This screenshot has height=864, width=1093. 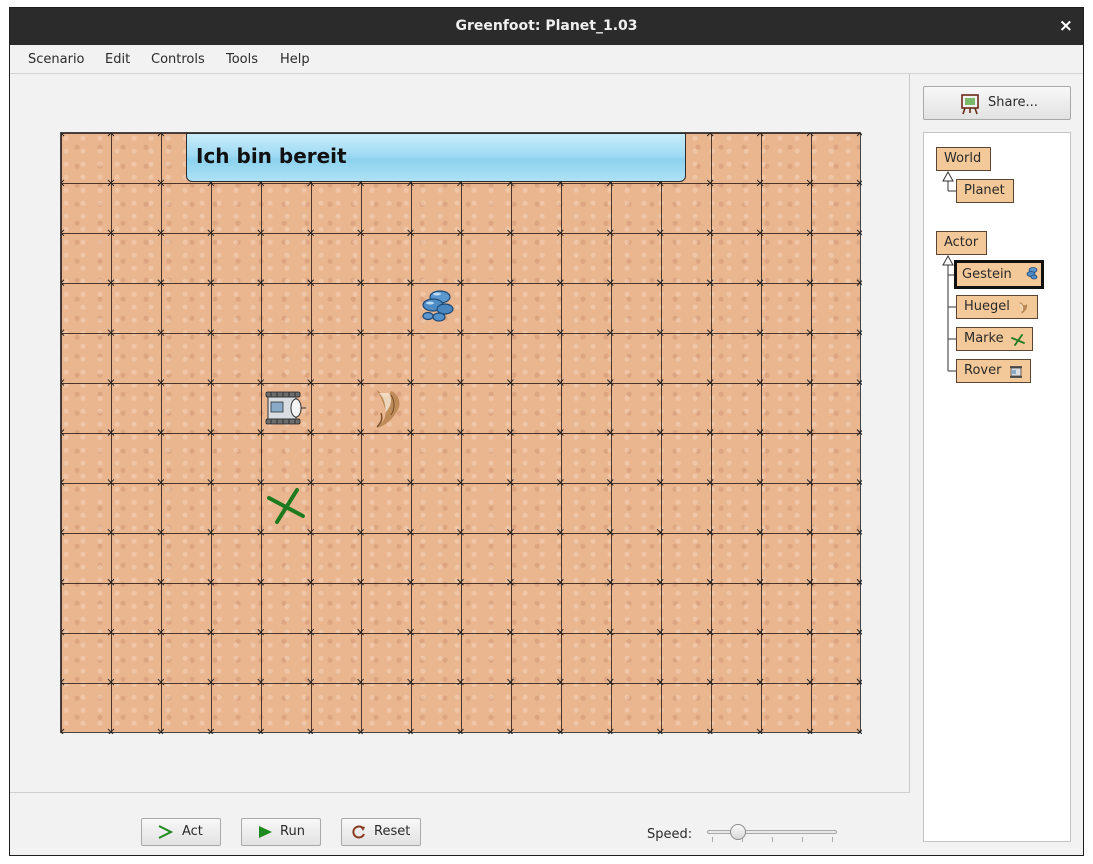 I want to click on menu-help: Help, so click(x=295, y=60).